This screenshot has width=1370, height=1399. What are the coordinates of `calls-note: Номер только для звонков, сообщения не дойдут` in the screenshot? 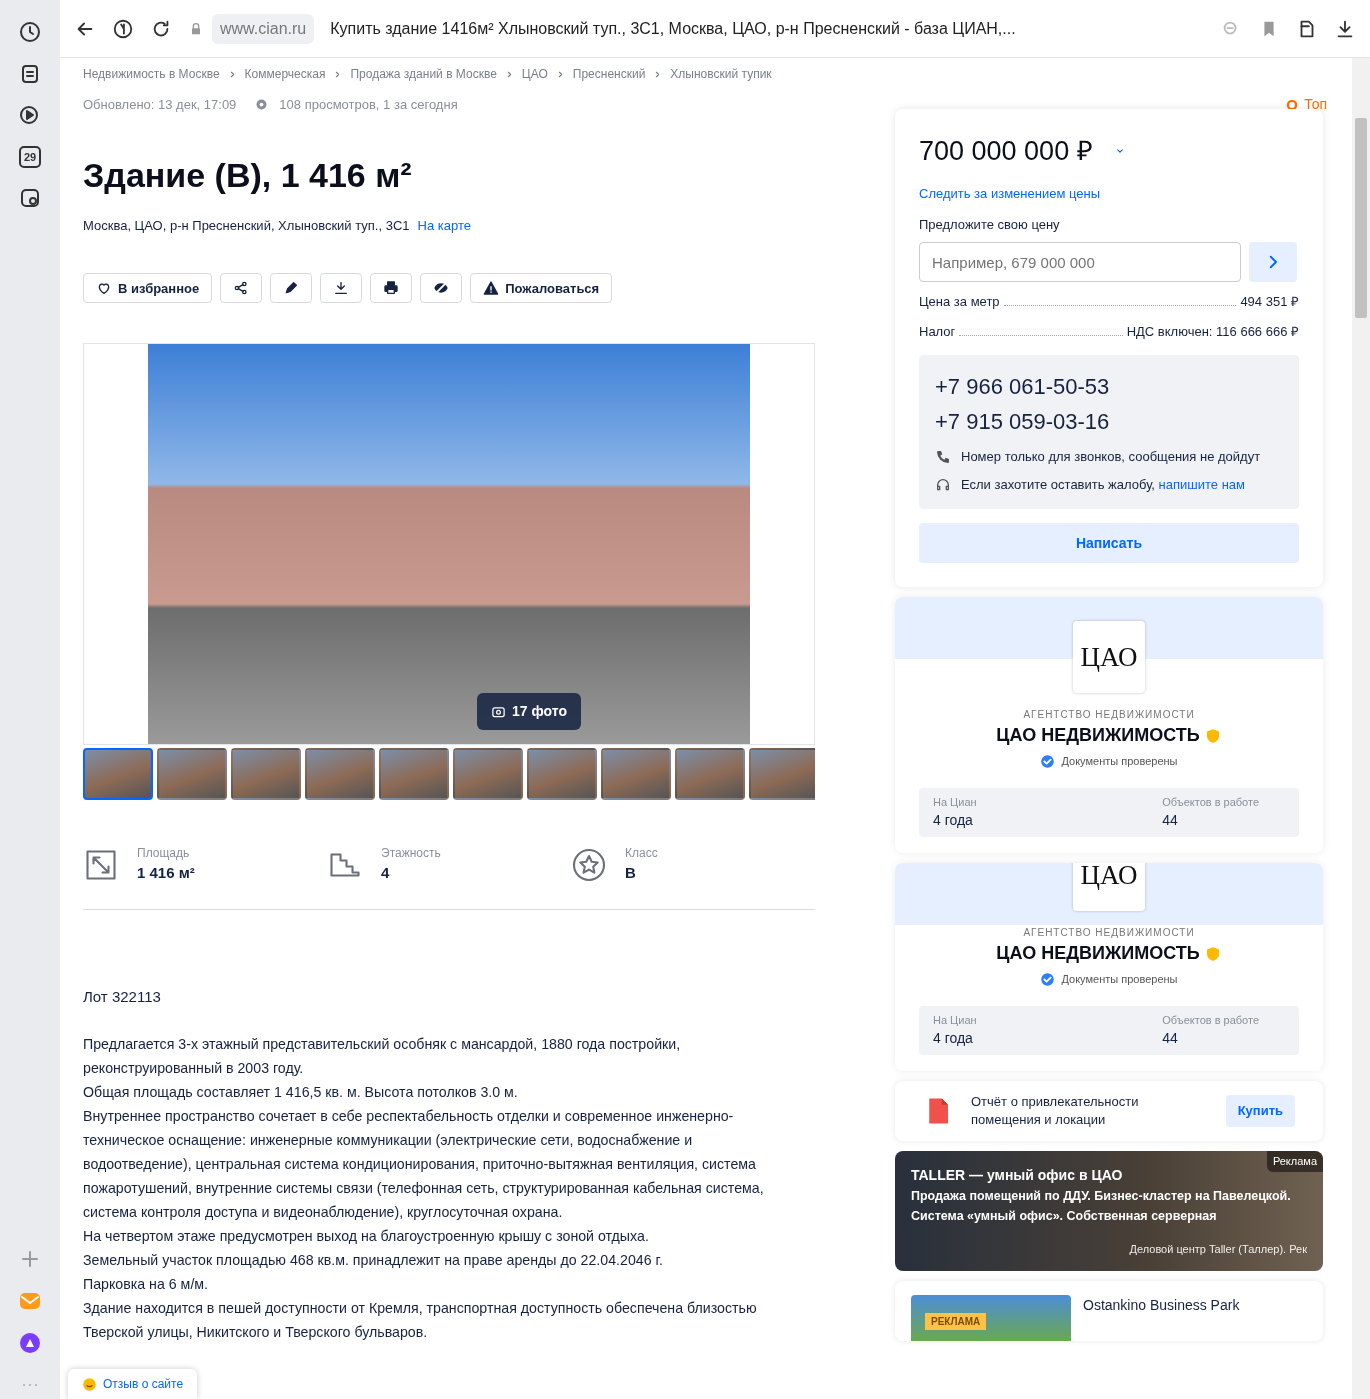 It's located at (1111, 457).